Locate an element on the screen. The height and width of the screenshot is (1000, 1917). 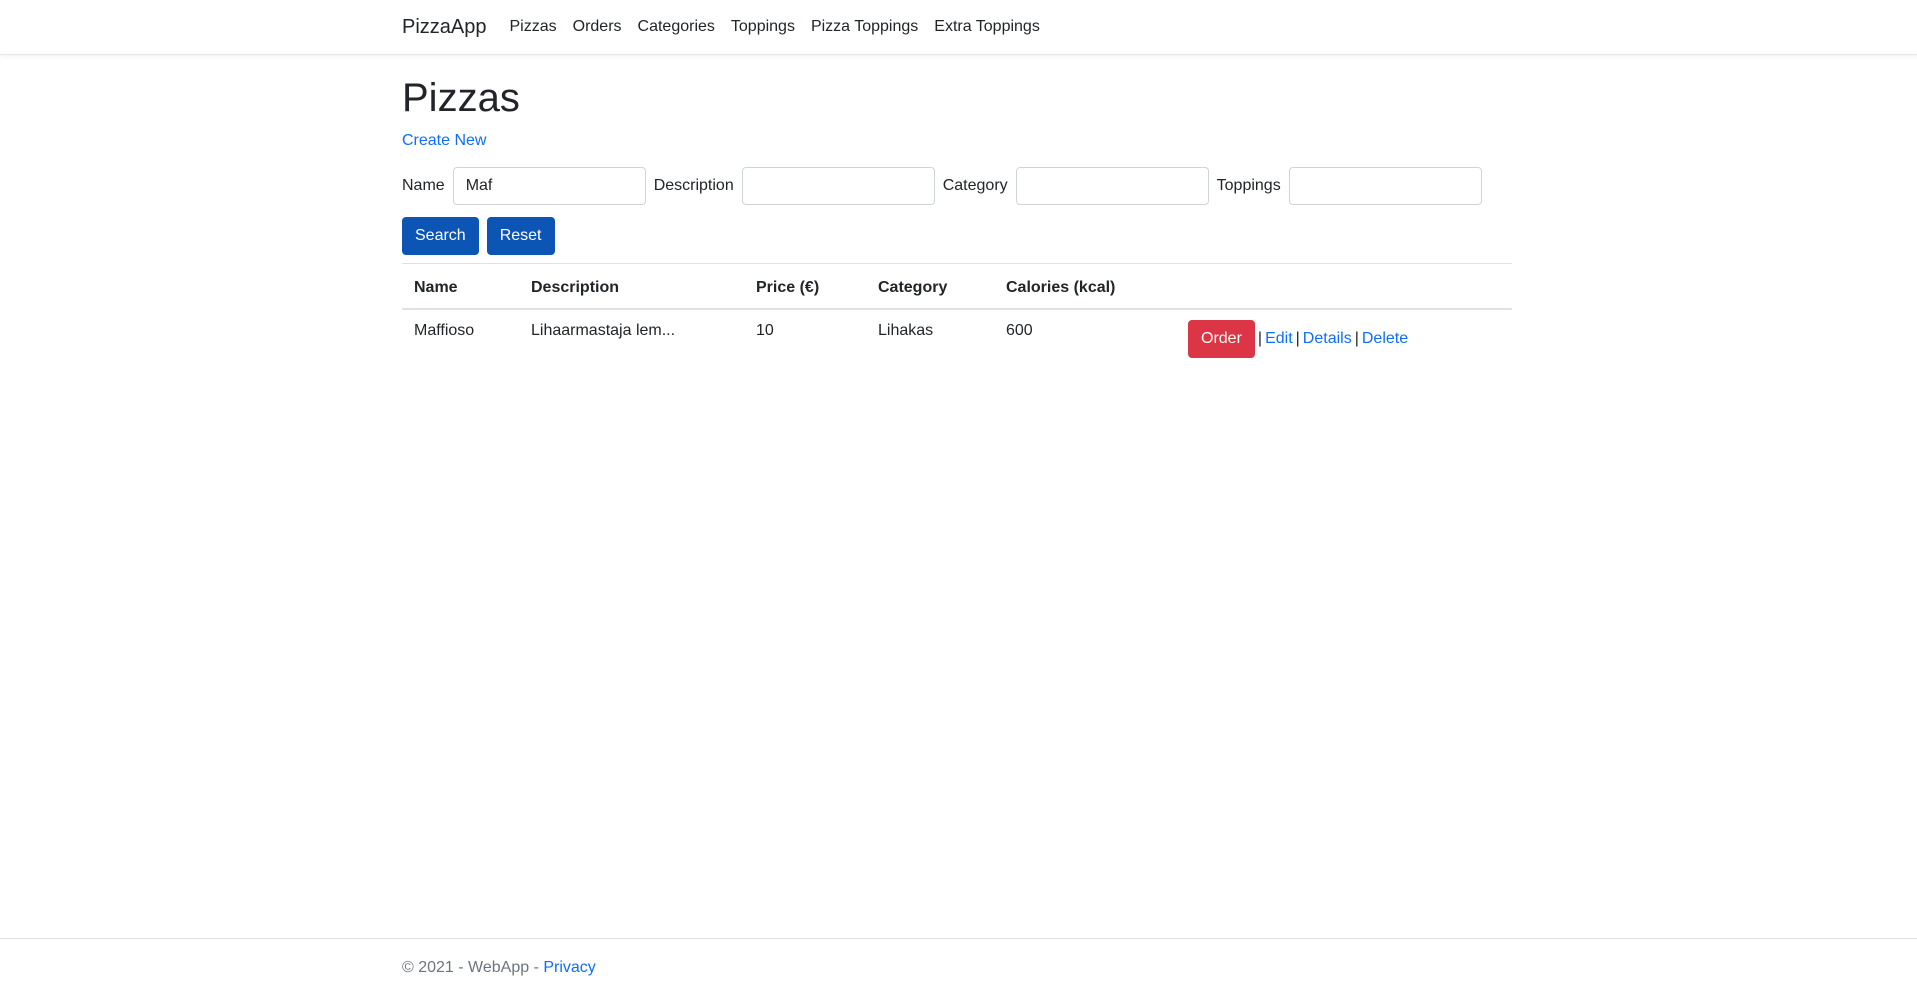
row-actions: Order | Edit | Details | Delete is located at coordinates (1344, 339).